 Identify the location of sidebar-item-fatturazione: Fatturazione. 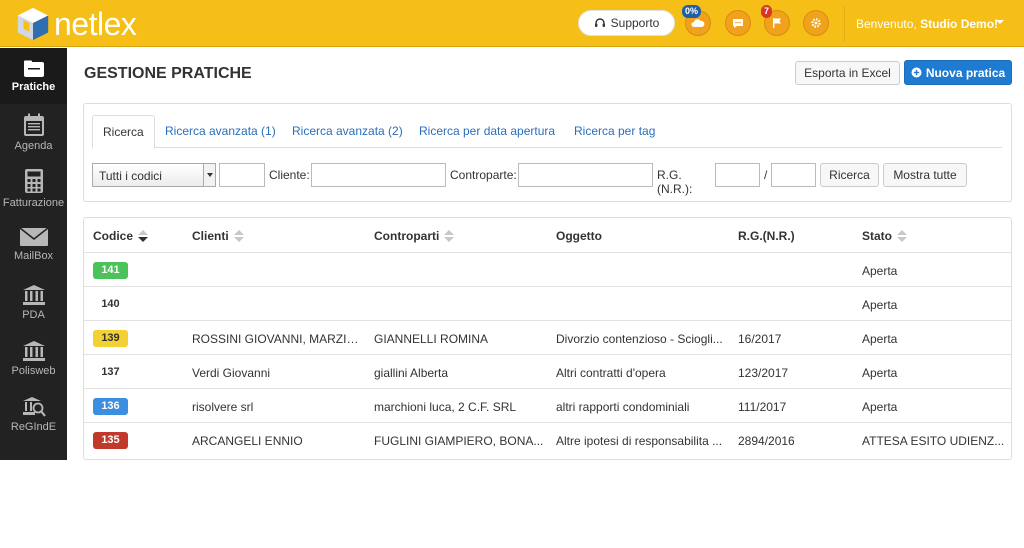
(33, 188).